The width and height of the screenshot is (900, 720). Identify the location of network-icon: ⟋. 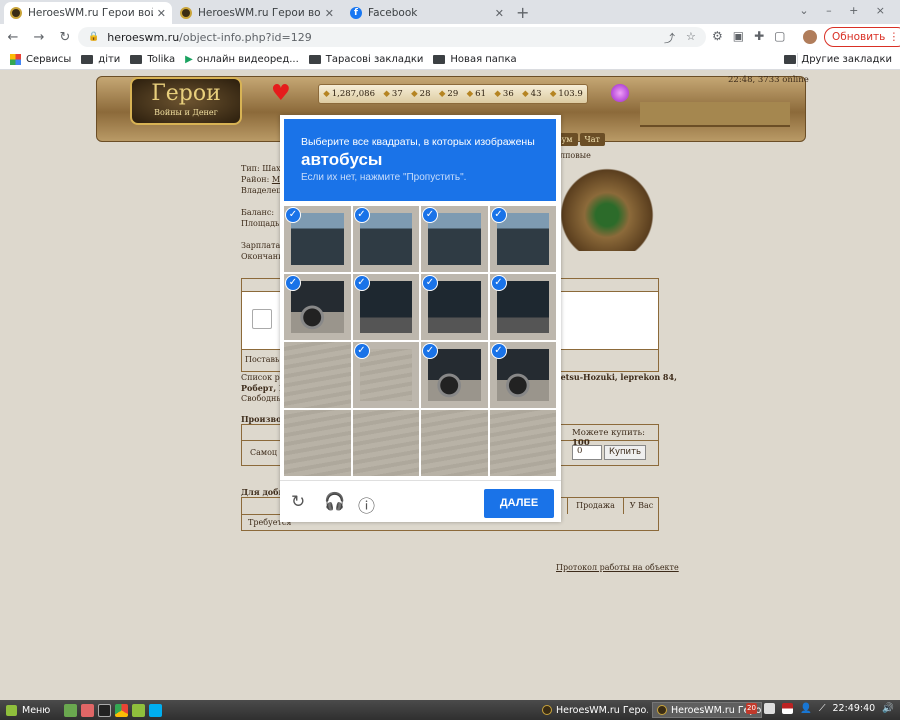
(822, 708).